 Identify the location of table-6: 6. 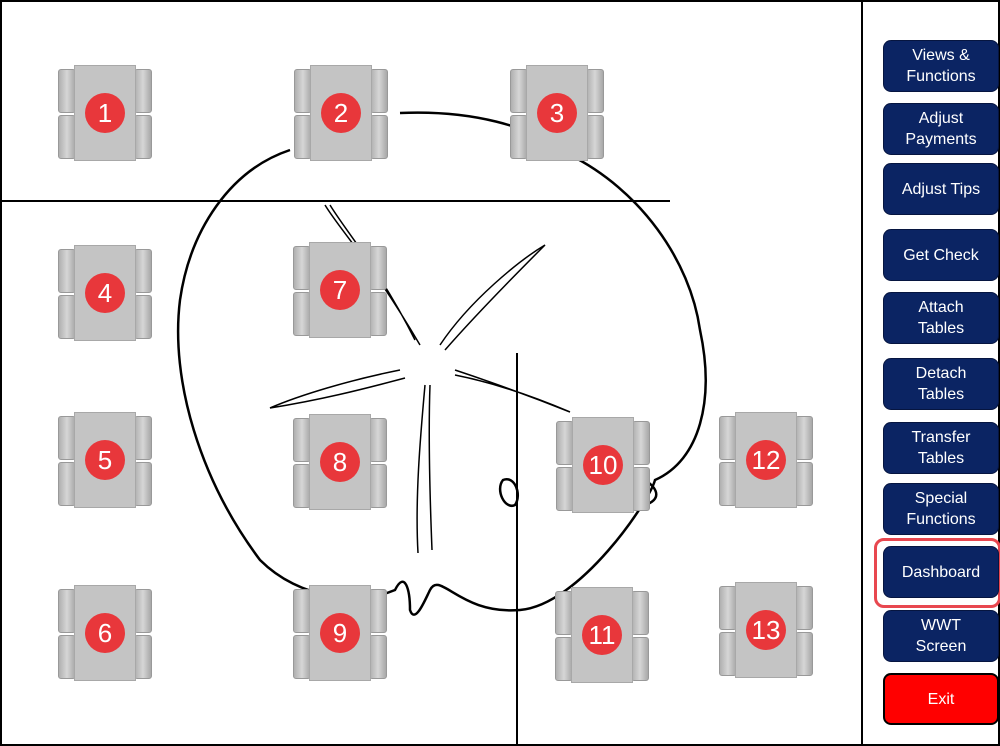
(105, 633).